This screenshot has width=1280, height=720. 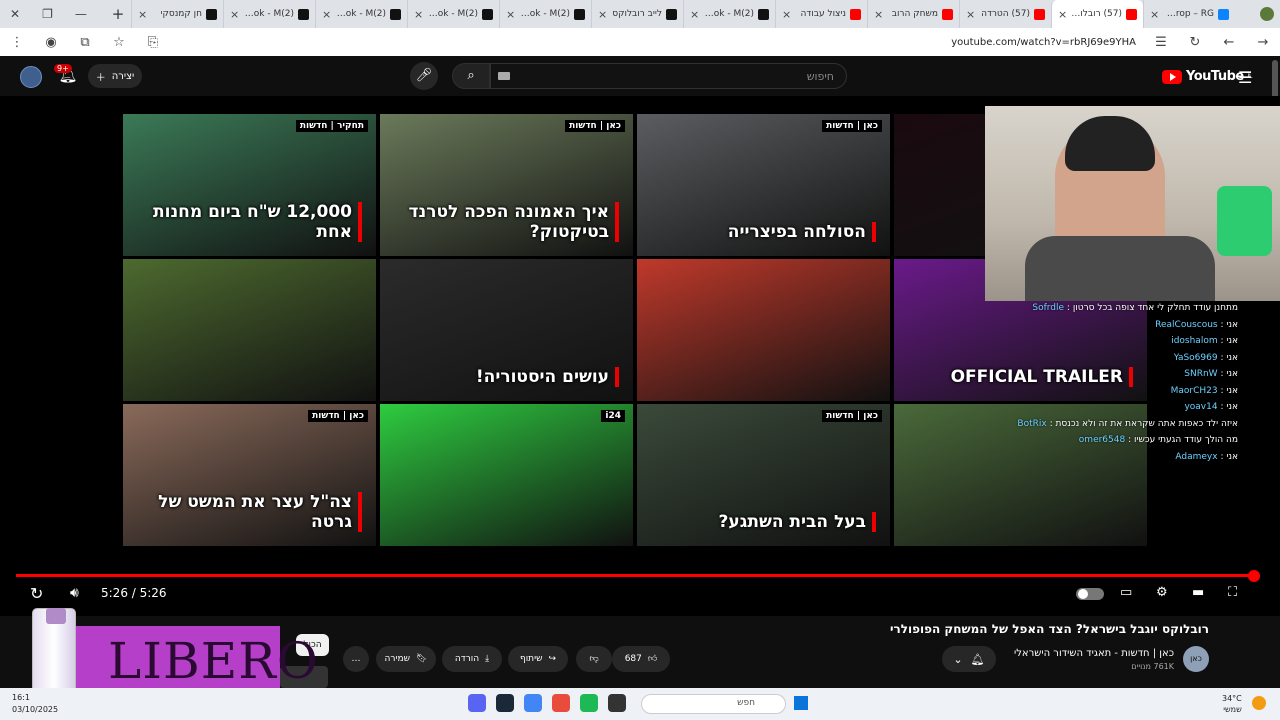 I want to click on thumbs-up-icon: 👍︎, so click(x=652, y=659).